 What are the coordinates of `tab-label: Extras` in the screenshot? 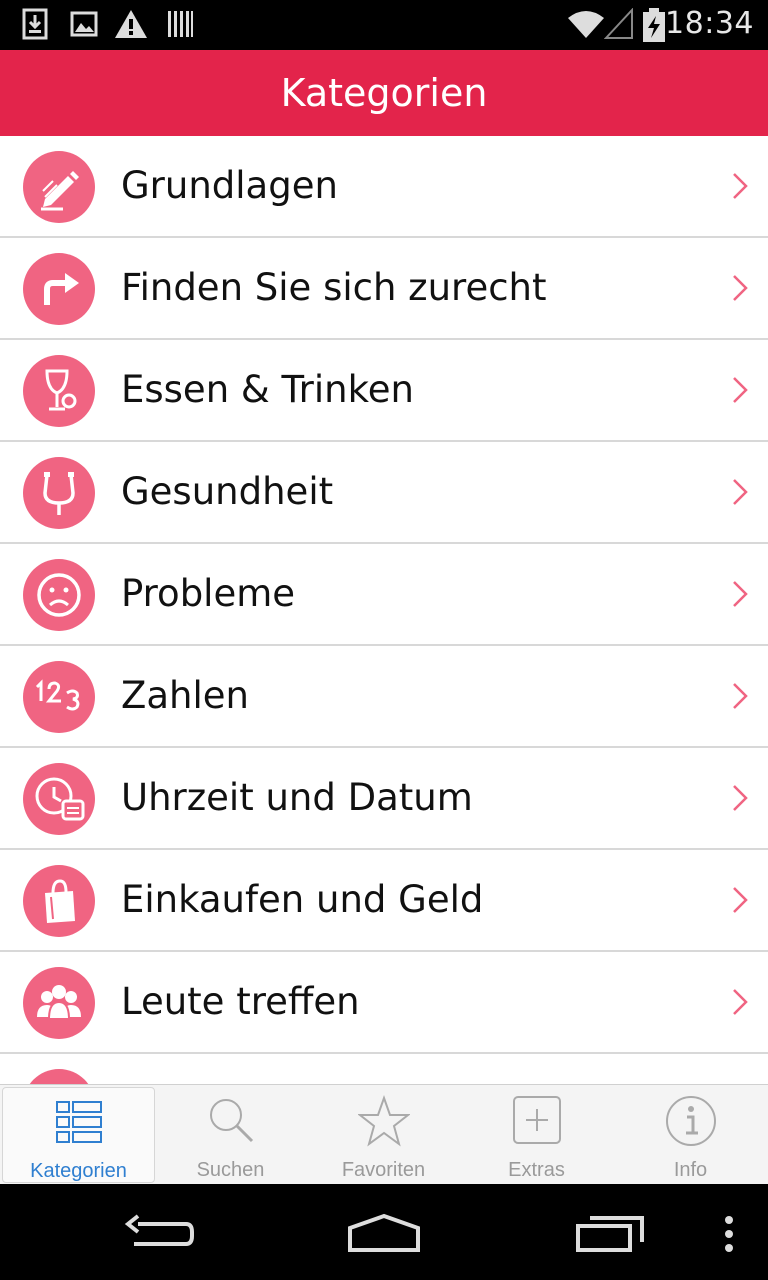 It's located at (536, 1170).